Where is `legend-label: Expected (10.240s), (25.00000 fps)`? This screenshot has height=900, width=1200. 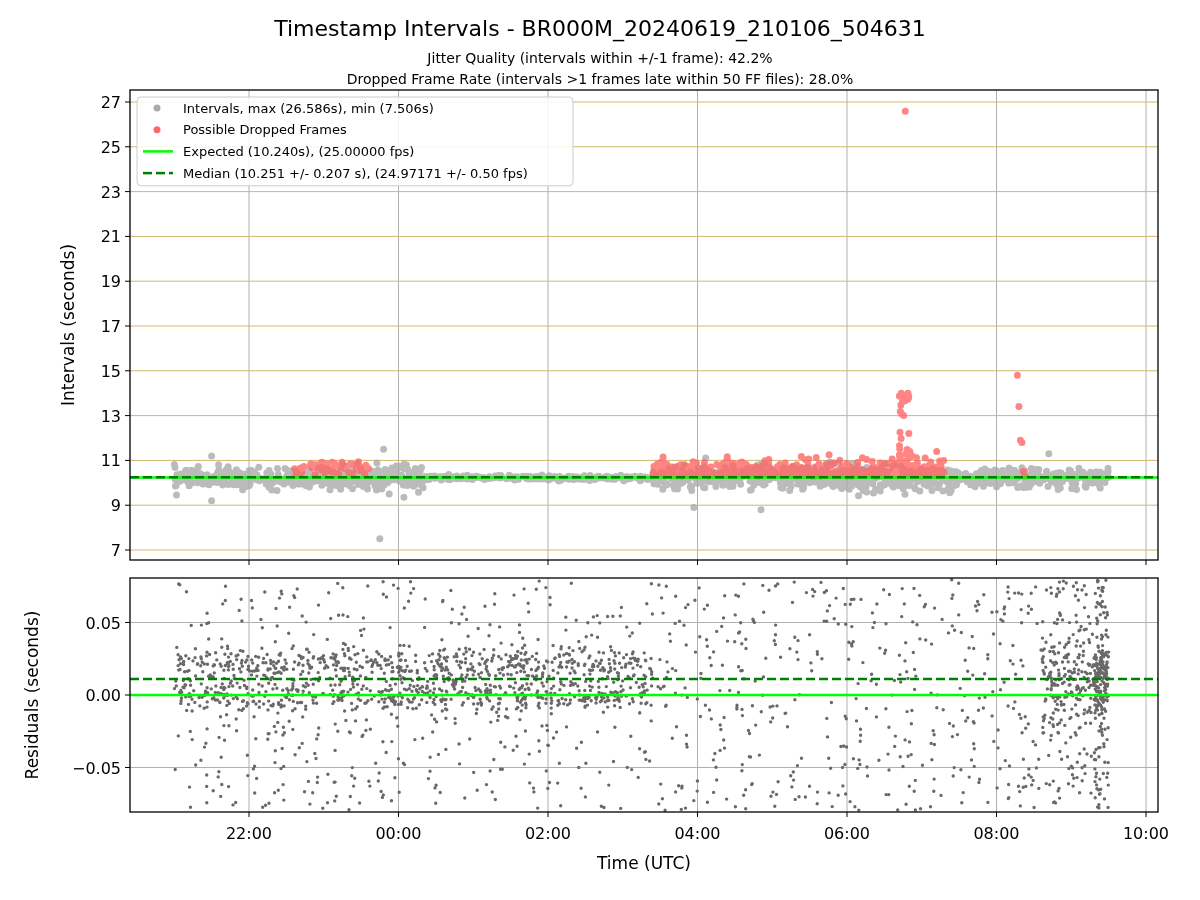 legend-label: Expected (10.240s), (25.00000 fps) is located at coordinates (299, 151).